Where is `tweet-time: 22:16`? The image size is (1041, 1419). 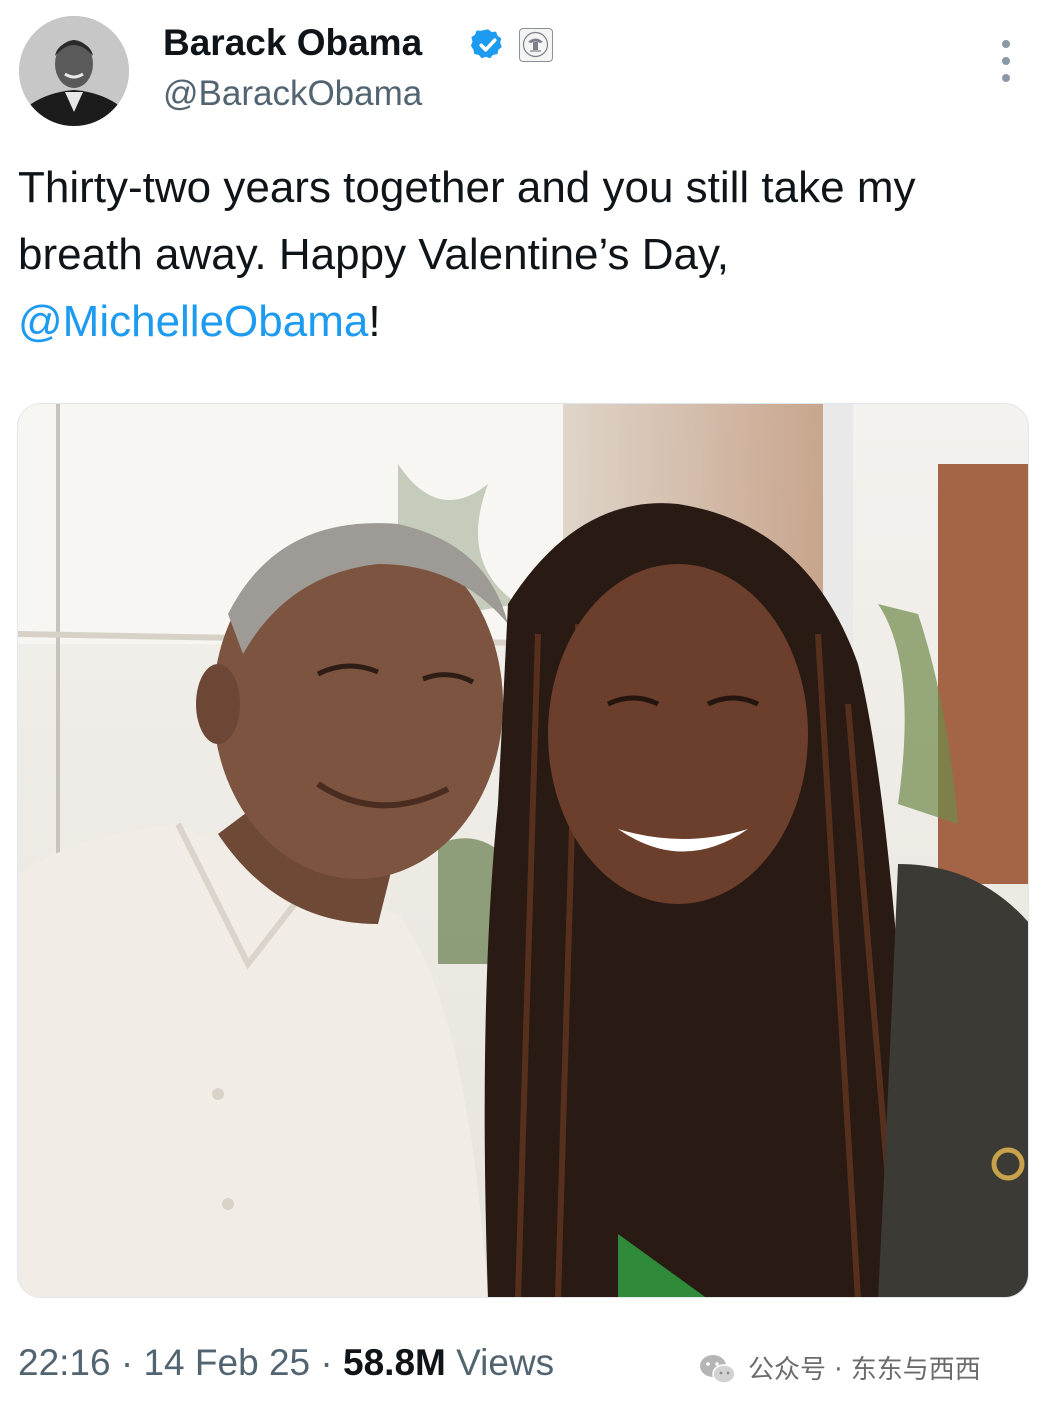 tweet-time: 22:16 is located at coordinates (64, 1362).